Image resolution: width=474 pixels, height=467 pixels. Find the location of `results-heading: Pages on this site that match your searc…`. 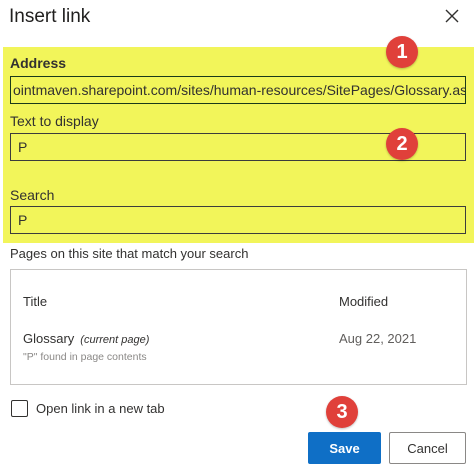

results-heading: Pages on this site that match your searc… is located at coordinates (129, 253).